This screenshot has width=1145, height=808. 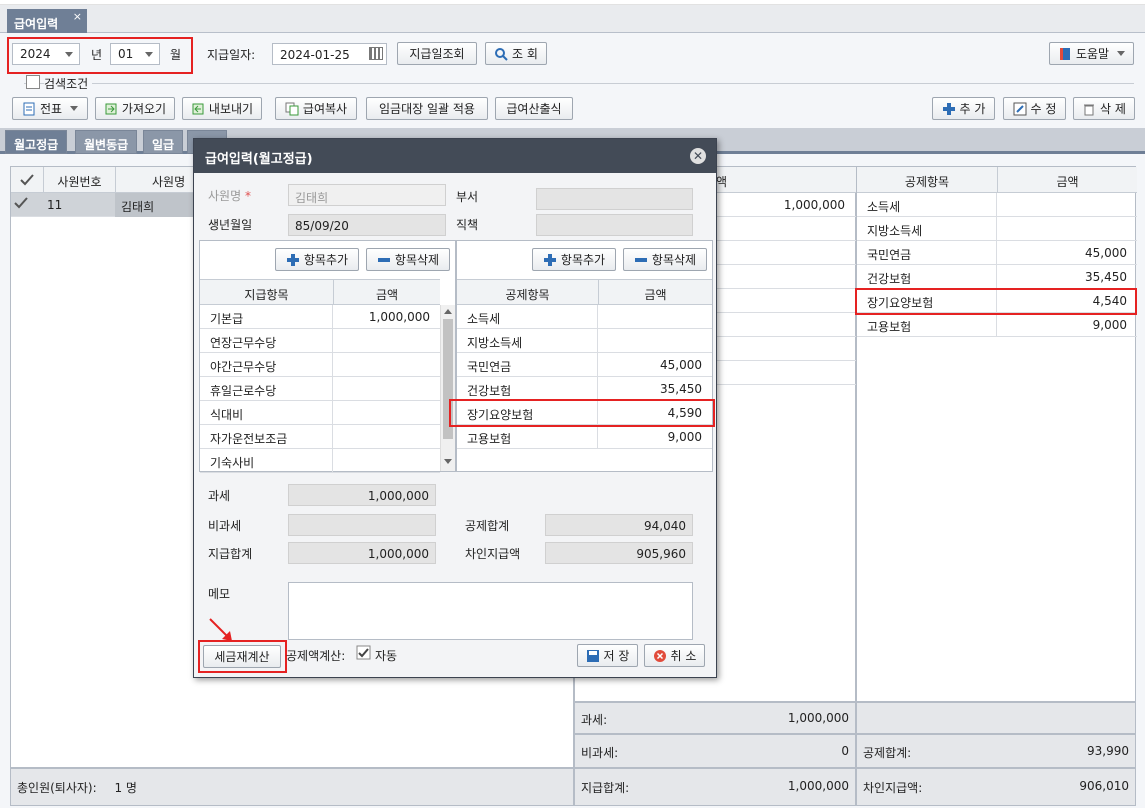 What do you see at coordinates (106, 142) in the screenshot?
I see `tab-monthly-variable: 월변동급` at bounding box center [106, 142].